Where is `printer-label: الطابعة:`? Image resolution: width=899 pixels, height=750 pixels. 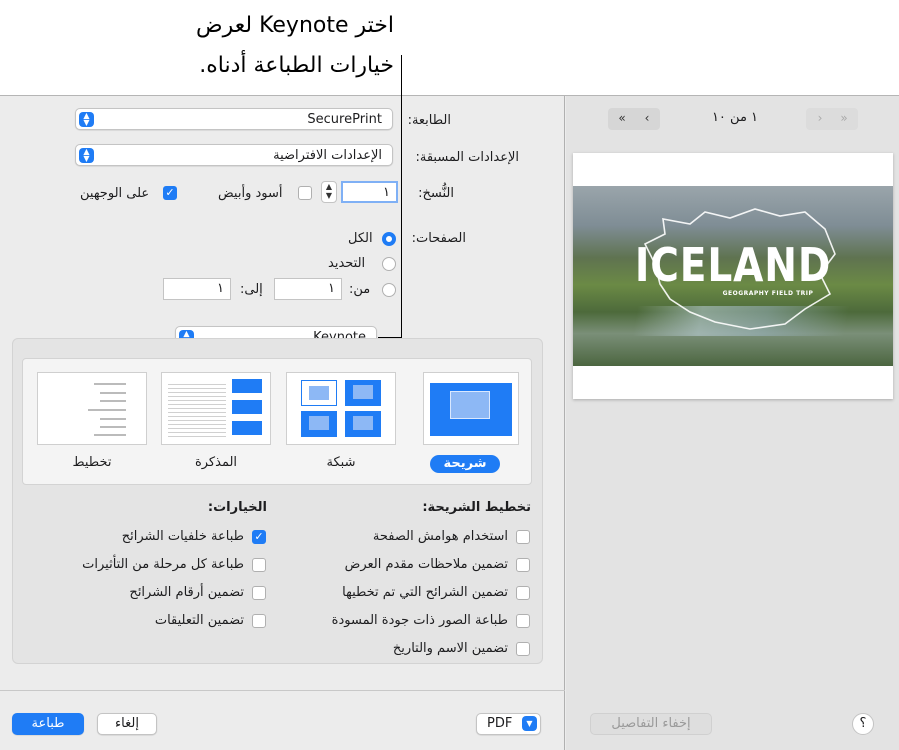 printer-label: الطابعة: is located at coordinates (429, 120).